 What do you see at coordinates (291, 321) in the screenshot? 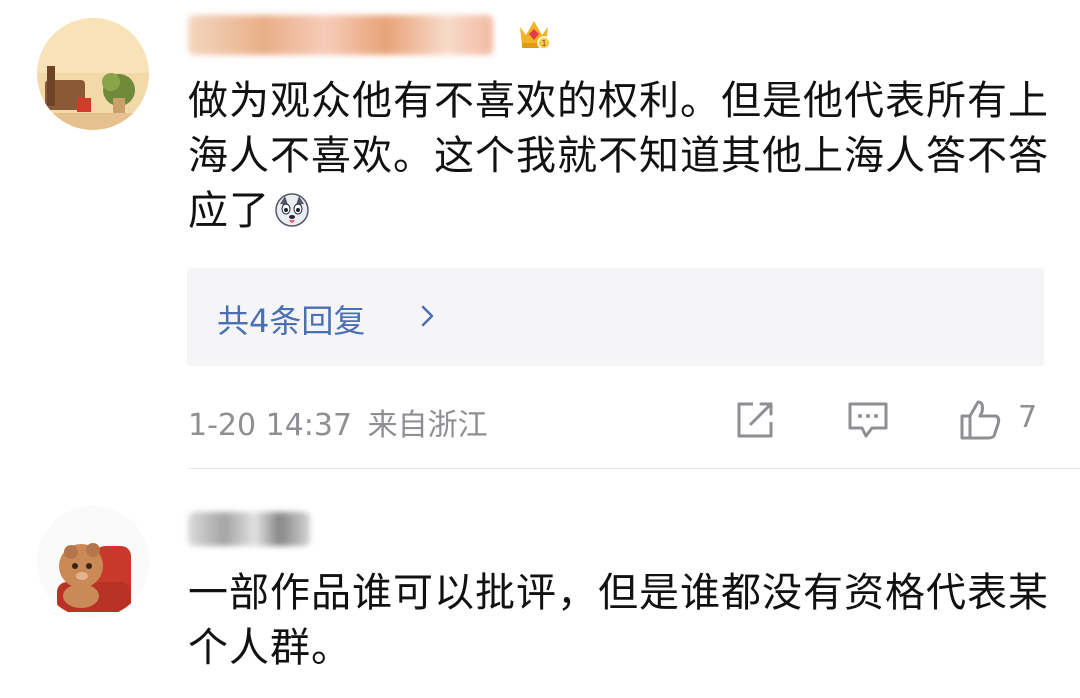
I see `reply-count-label: 共4条回复` at bounding box center [291, 321].